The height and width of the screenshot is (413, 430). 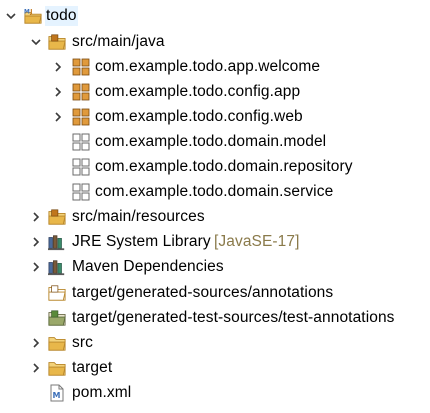 I want to click on maven-pom-file-icon: M, so click(x=57, y=393).